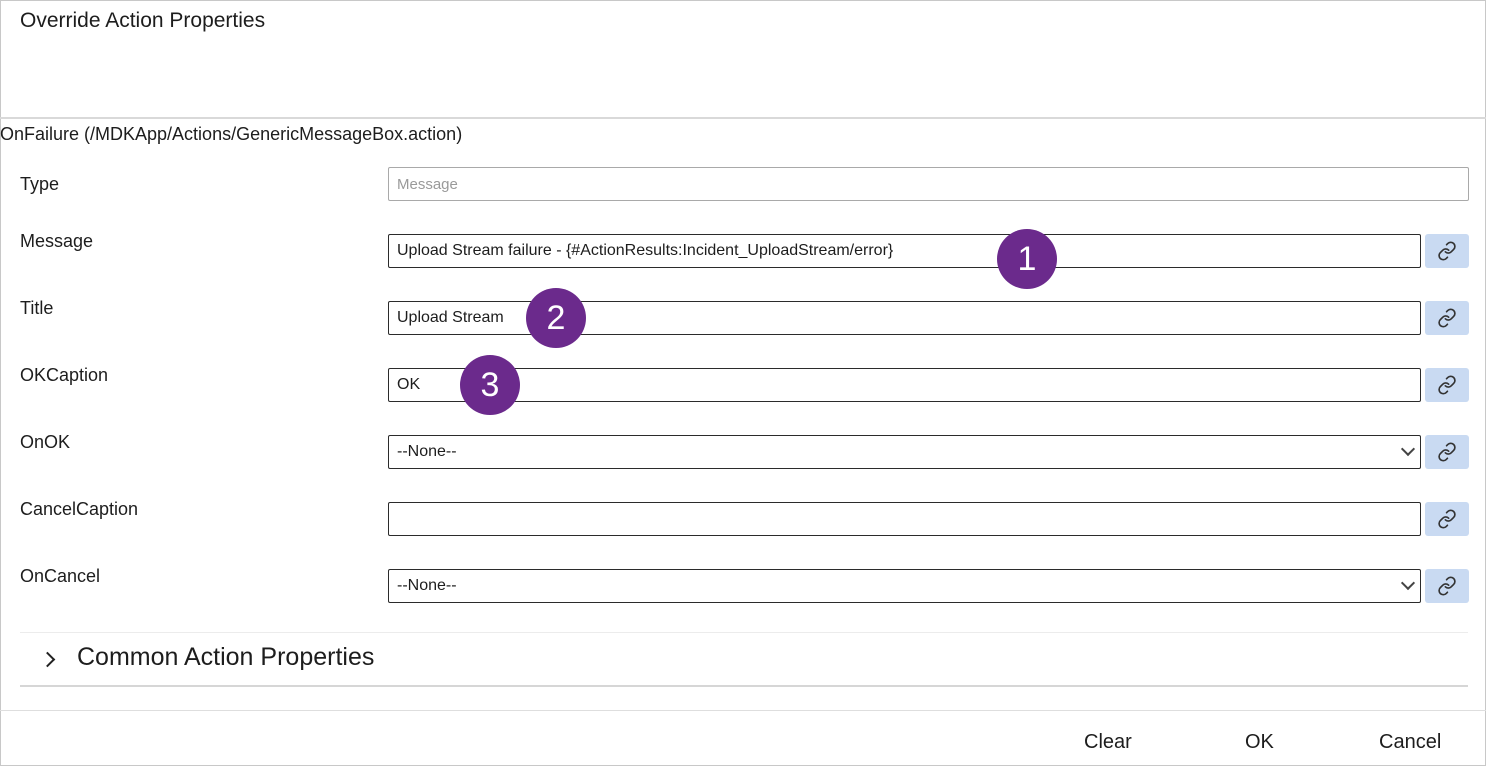 This screenshot has width=1486, height=767. Describe the element at coordinates (490, 385) in the screenshot. I see `annotation-badge-3: 3` at that location.